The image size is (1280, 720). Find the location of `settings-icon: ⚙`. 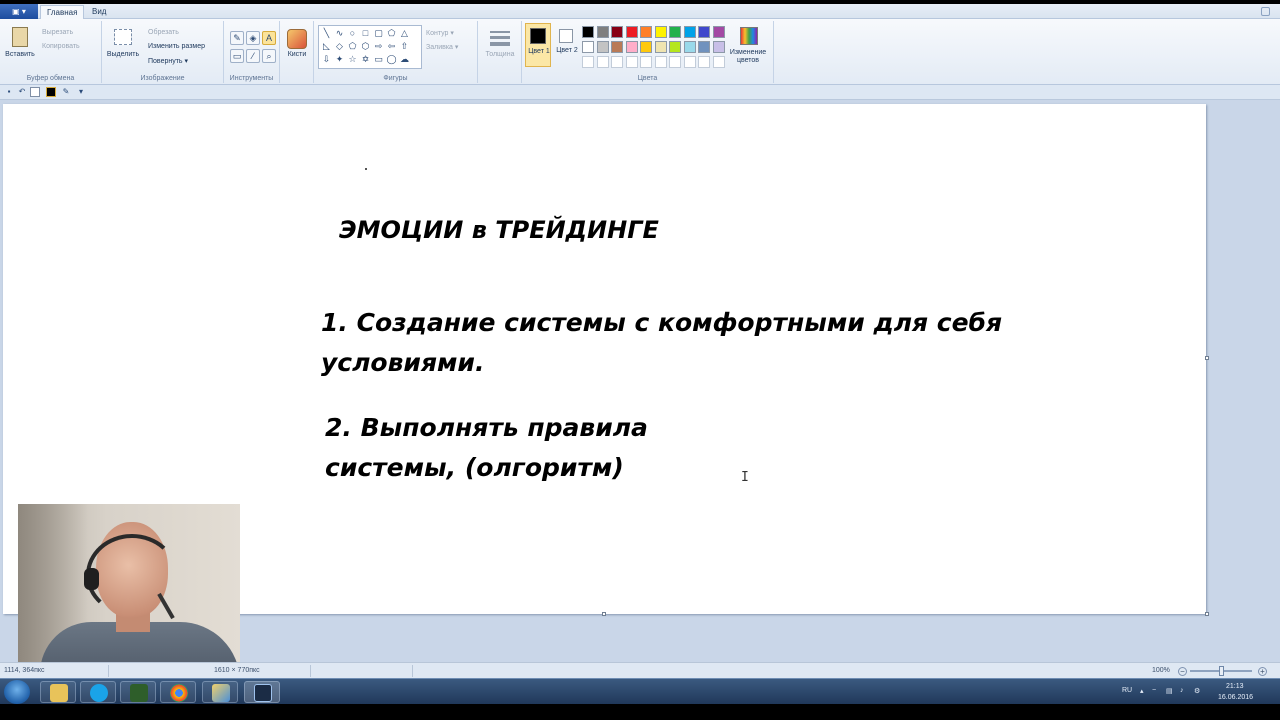

settings-icon: ⚙ is located at coordinates (1197, 691).